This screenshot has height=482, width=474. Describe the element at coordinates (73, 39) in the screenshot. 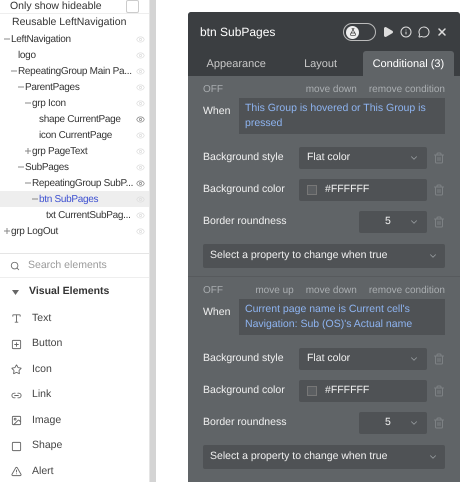

I see `tree-item: LeftNavigation` at that location.